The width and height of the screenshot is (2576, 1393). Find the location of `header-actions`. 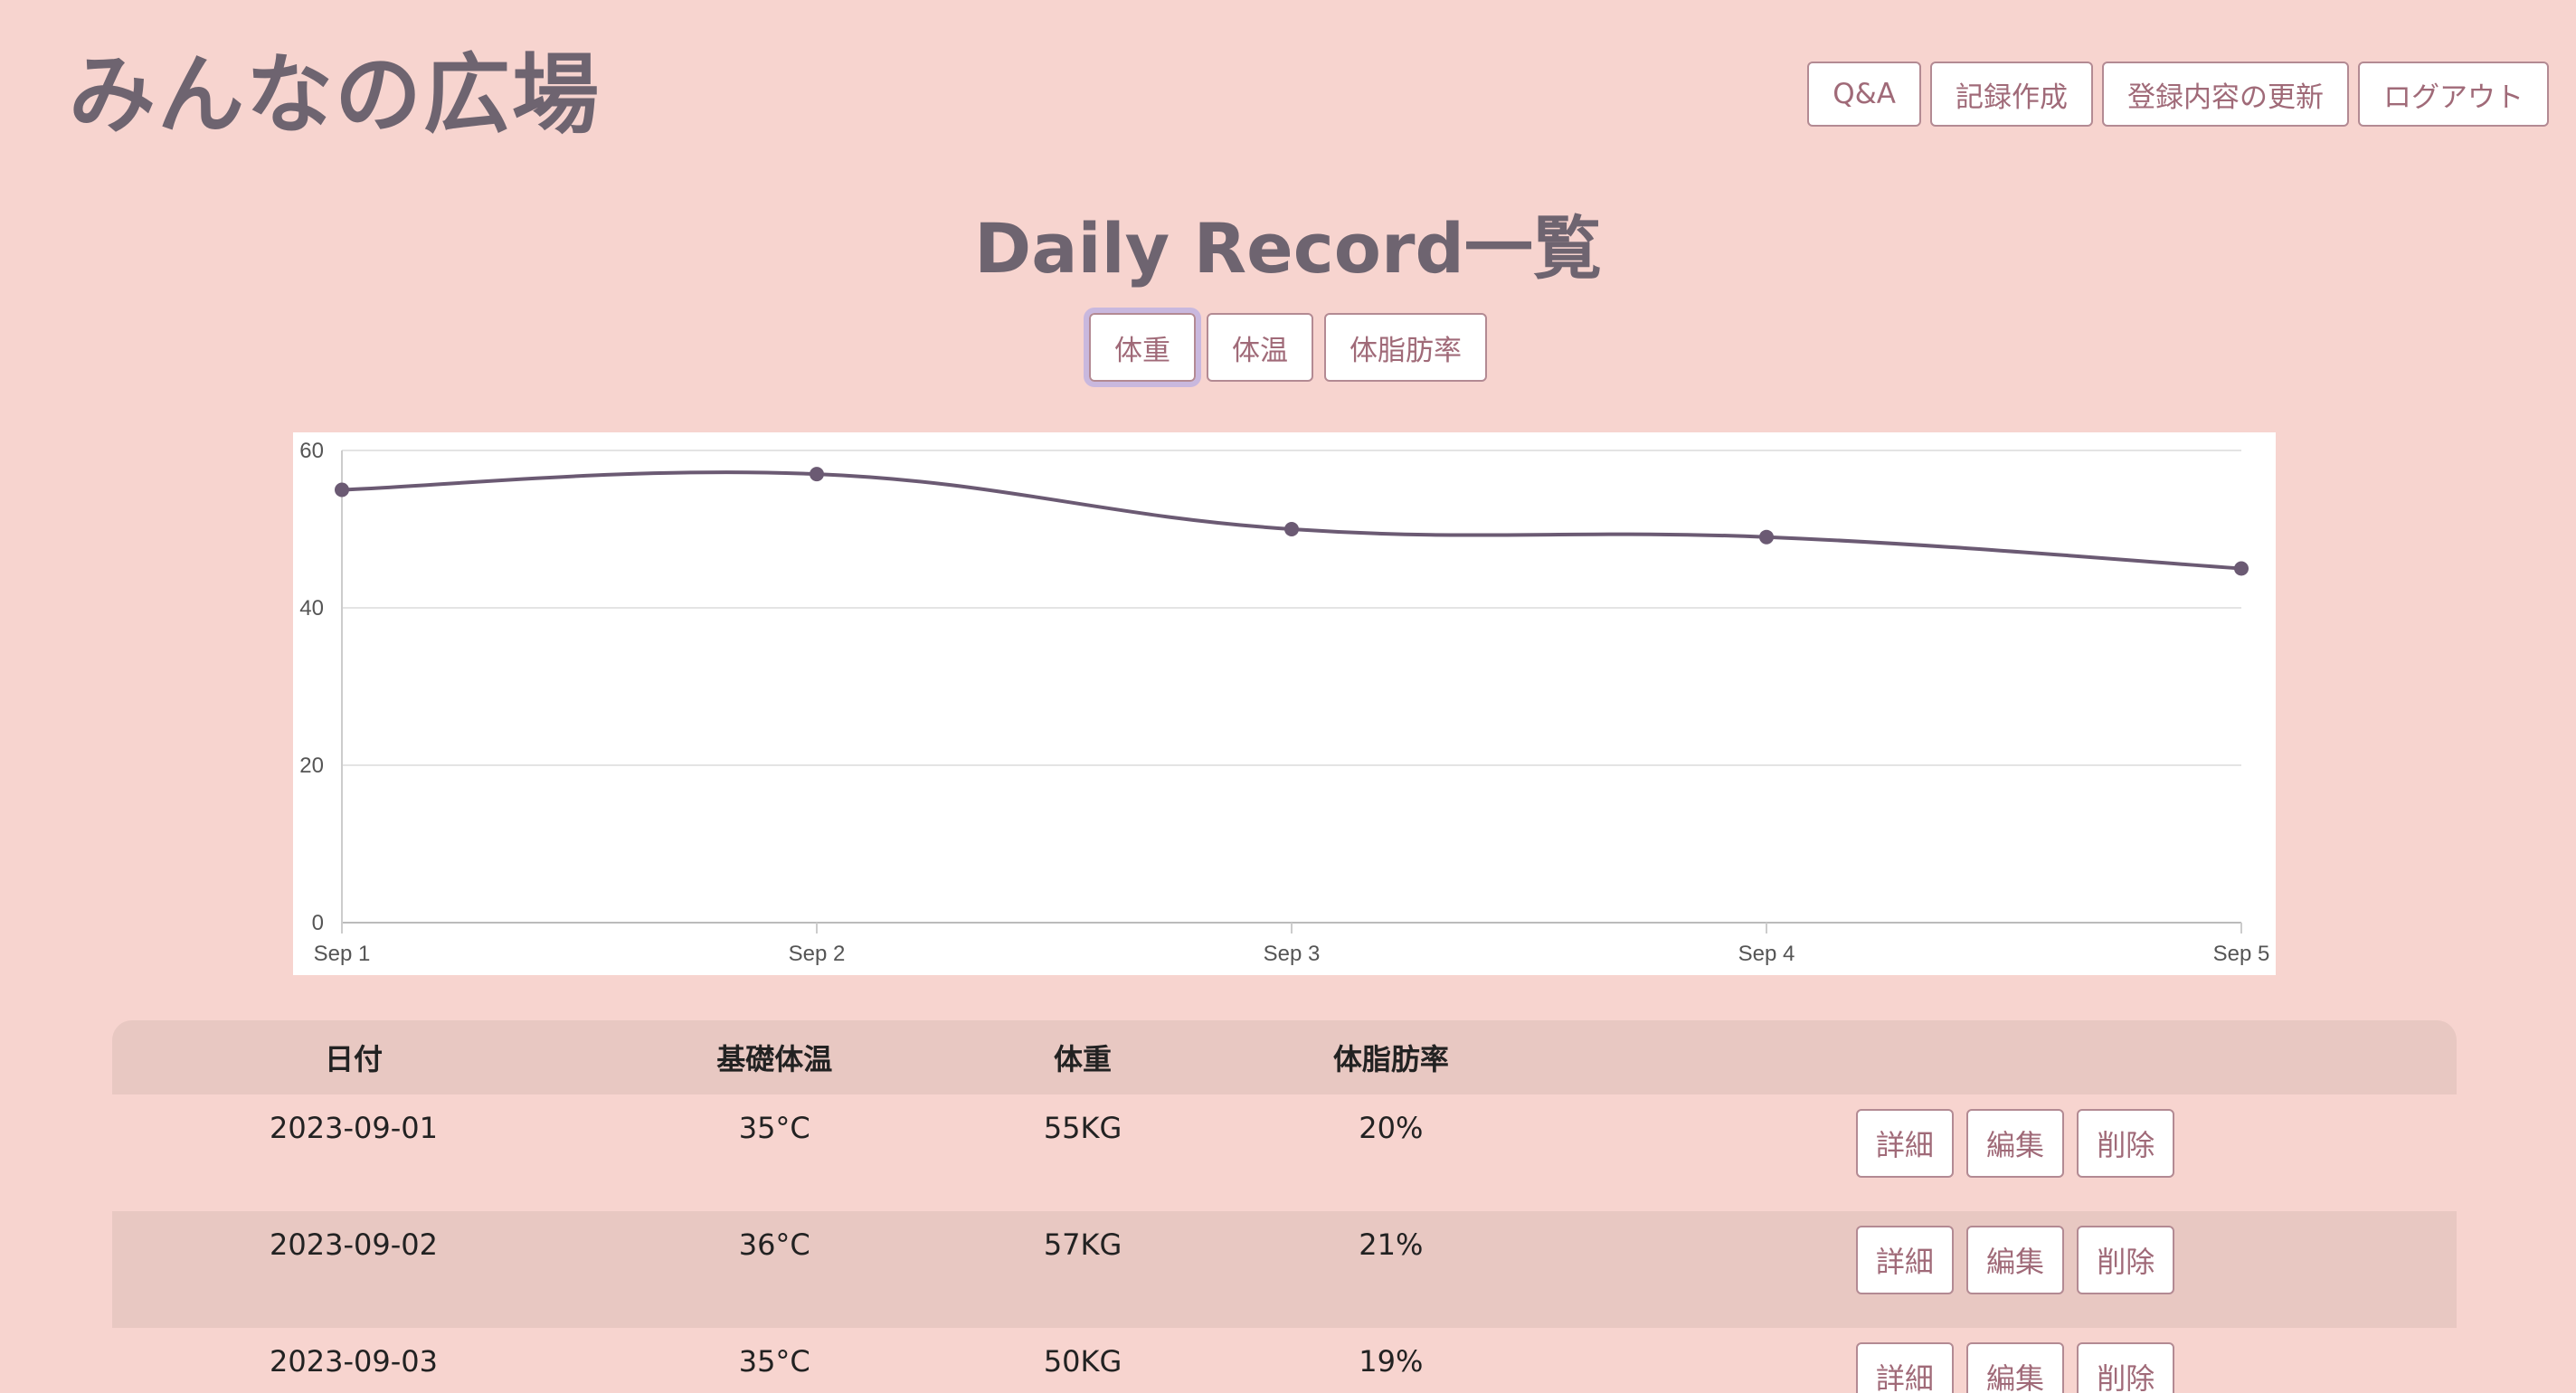

header-actions is located at coordinates (2013, 1057).